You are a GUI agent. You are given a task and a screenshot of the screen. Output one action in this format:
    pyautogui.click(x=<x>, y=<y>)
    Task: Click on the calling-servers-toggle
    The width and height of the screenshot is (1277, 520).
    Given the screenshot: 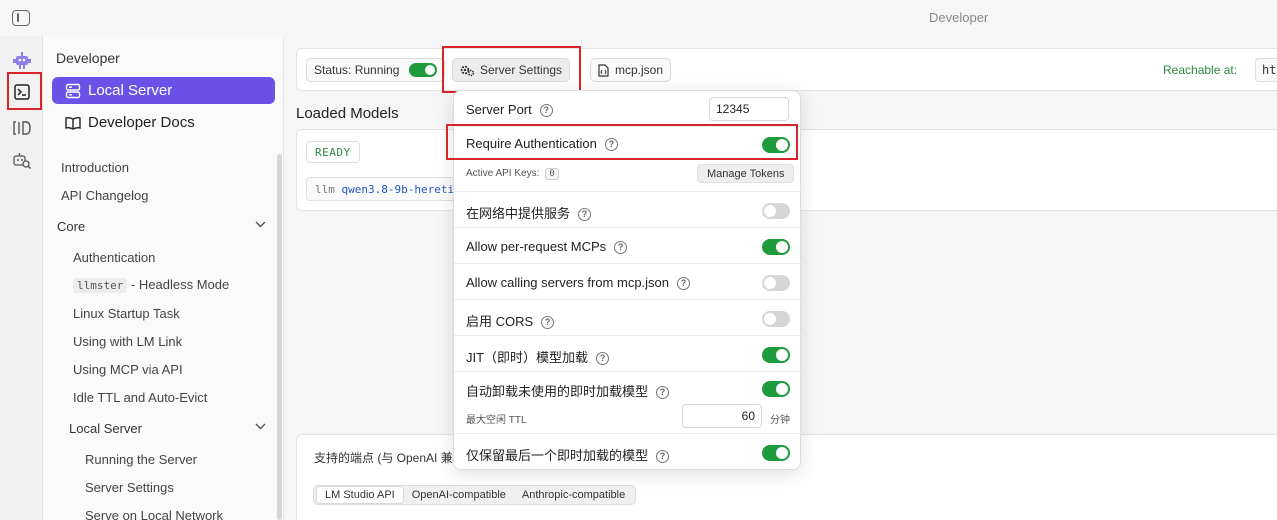 What is the action you would take?
    pyautogui.click(x=776, y=284)
    